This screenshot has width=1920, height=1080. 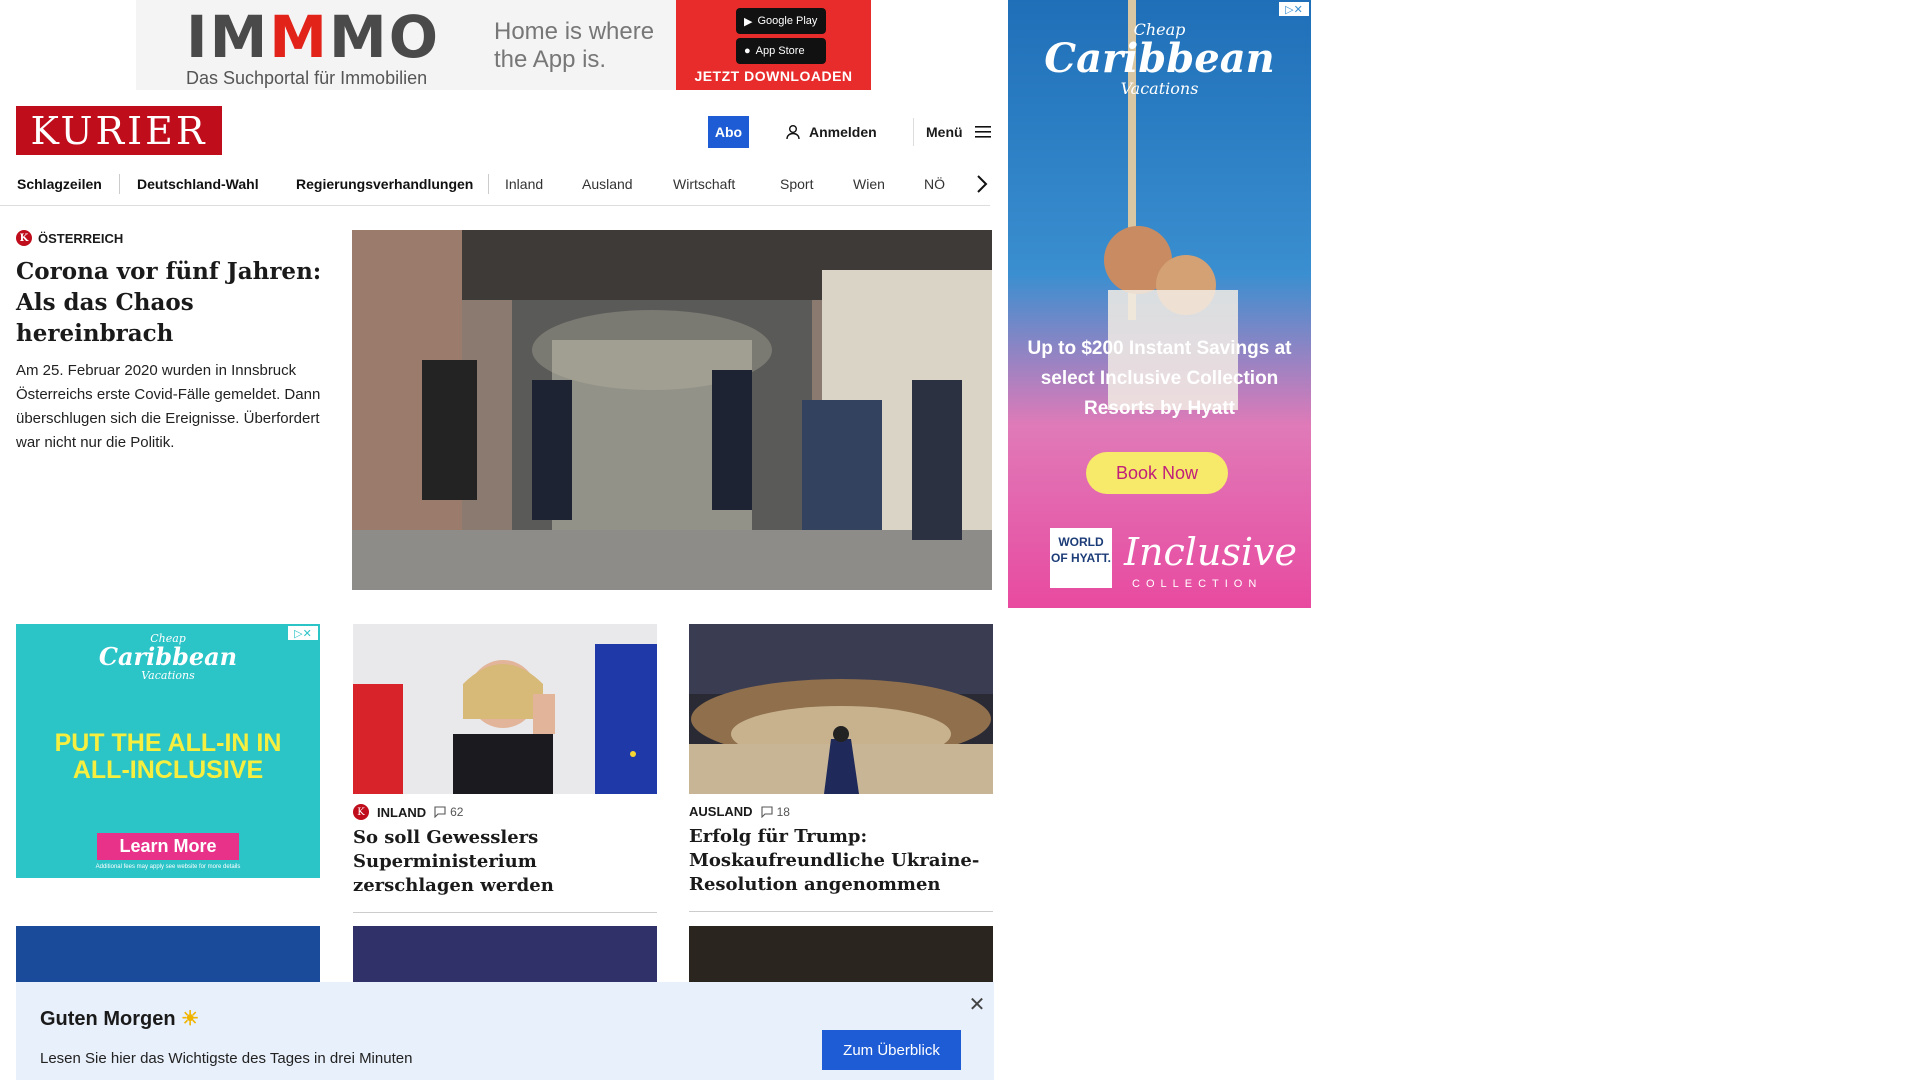 I want to click on nav-item-deutschland-wahl: Deutschland-Wahl, so click(x=198, y=184).